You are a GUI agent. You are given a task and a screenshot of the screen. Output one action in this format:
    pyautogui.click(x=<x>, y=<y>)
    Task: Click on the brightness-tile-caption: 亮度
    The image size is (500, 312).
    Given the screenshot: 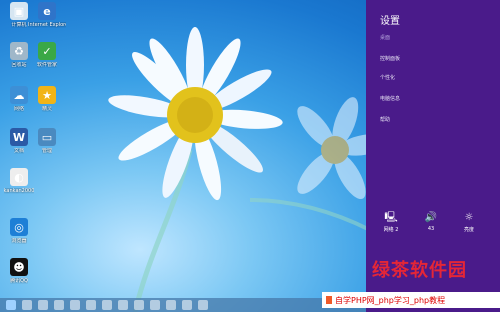 What is the action you would take?
    pyautogui.click(x=468, y=230)
    